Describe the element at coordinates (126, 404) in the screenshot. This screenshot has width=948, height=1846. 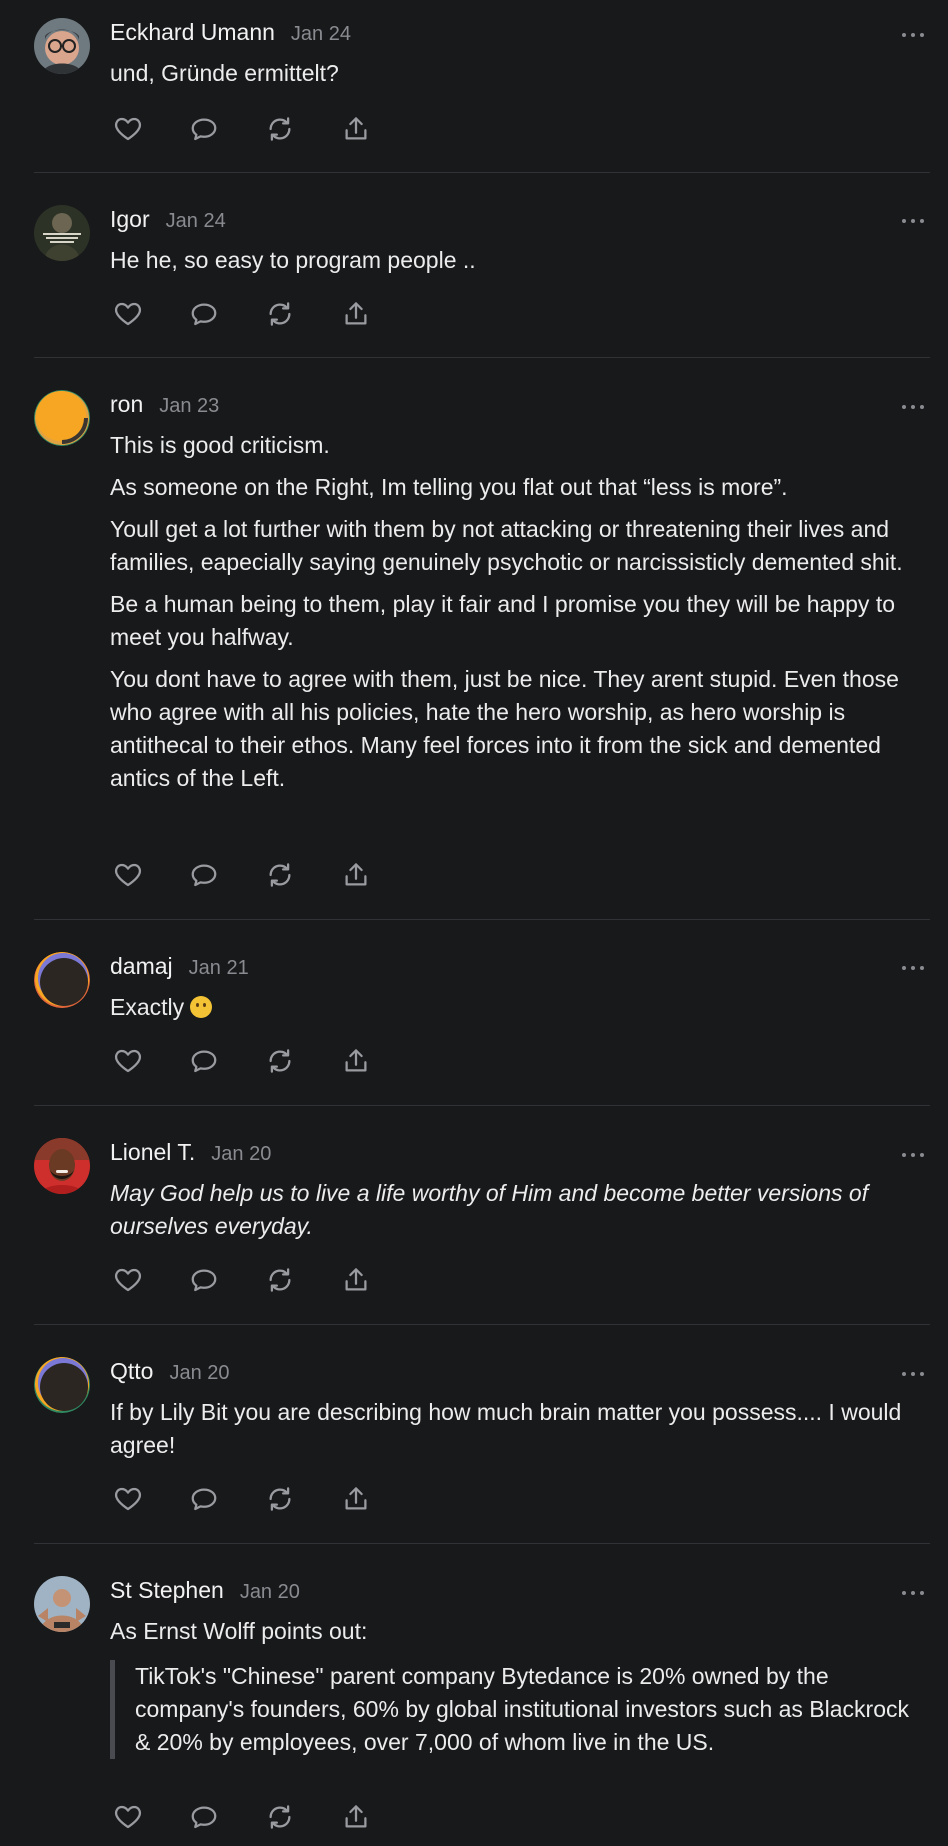
I see `author-name: ron` at that location.